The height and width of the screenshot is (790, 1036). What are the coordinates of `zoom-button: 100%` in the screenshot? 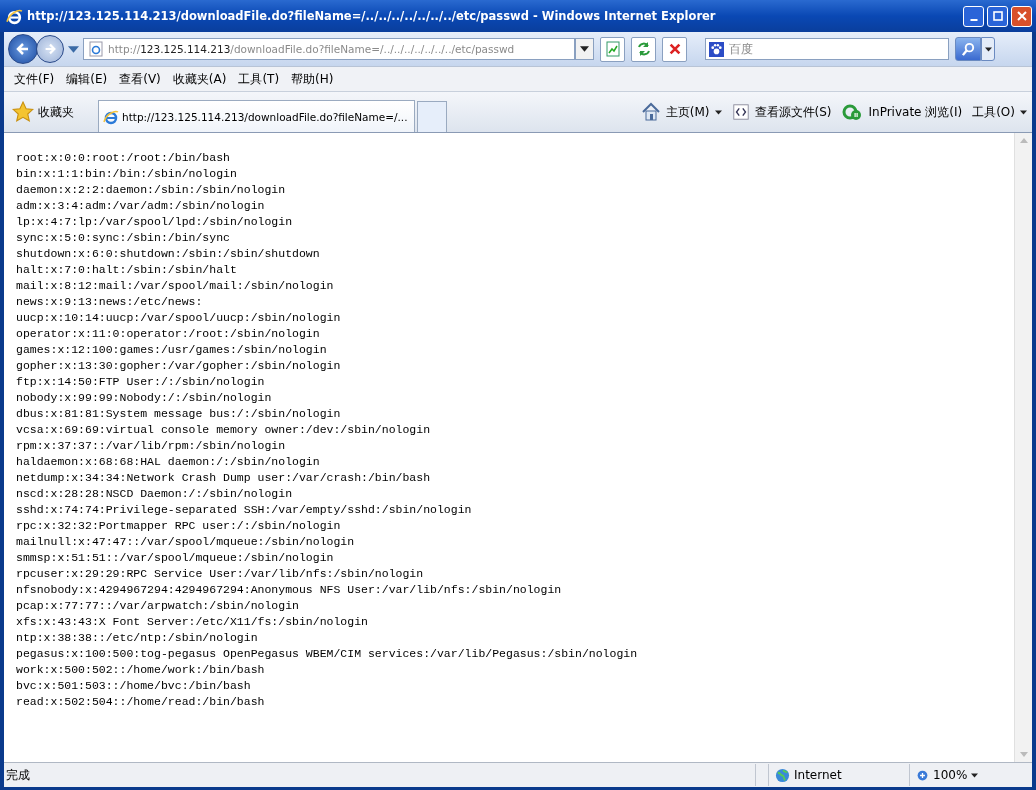 It's located at (970, 775).